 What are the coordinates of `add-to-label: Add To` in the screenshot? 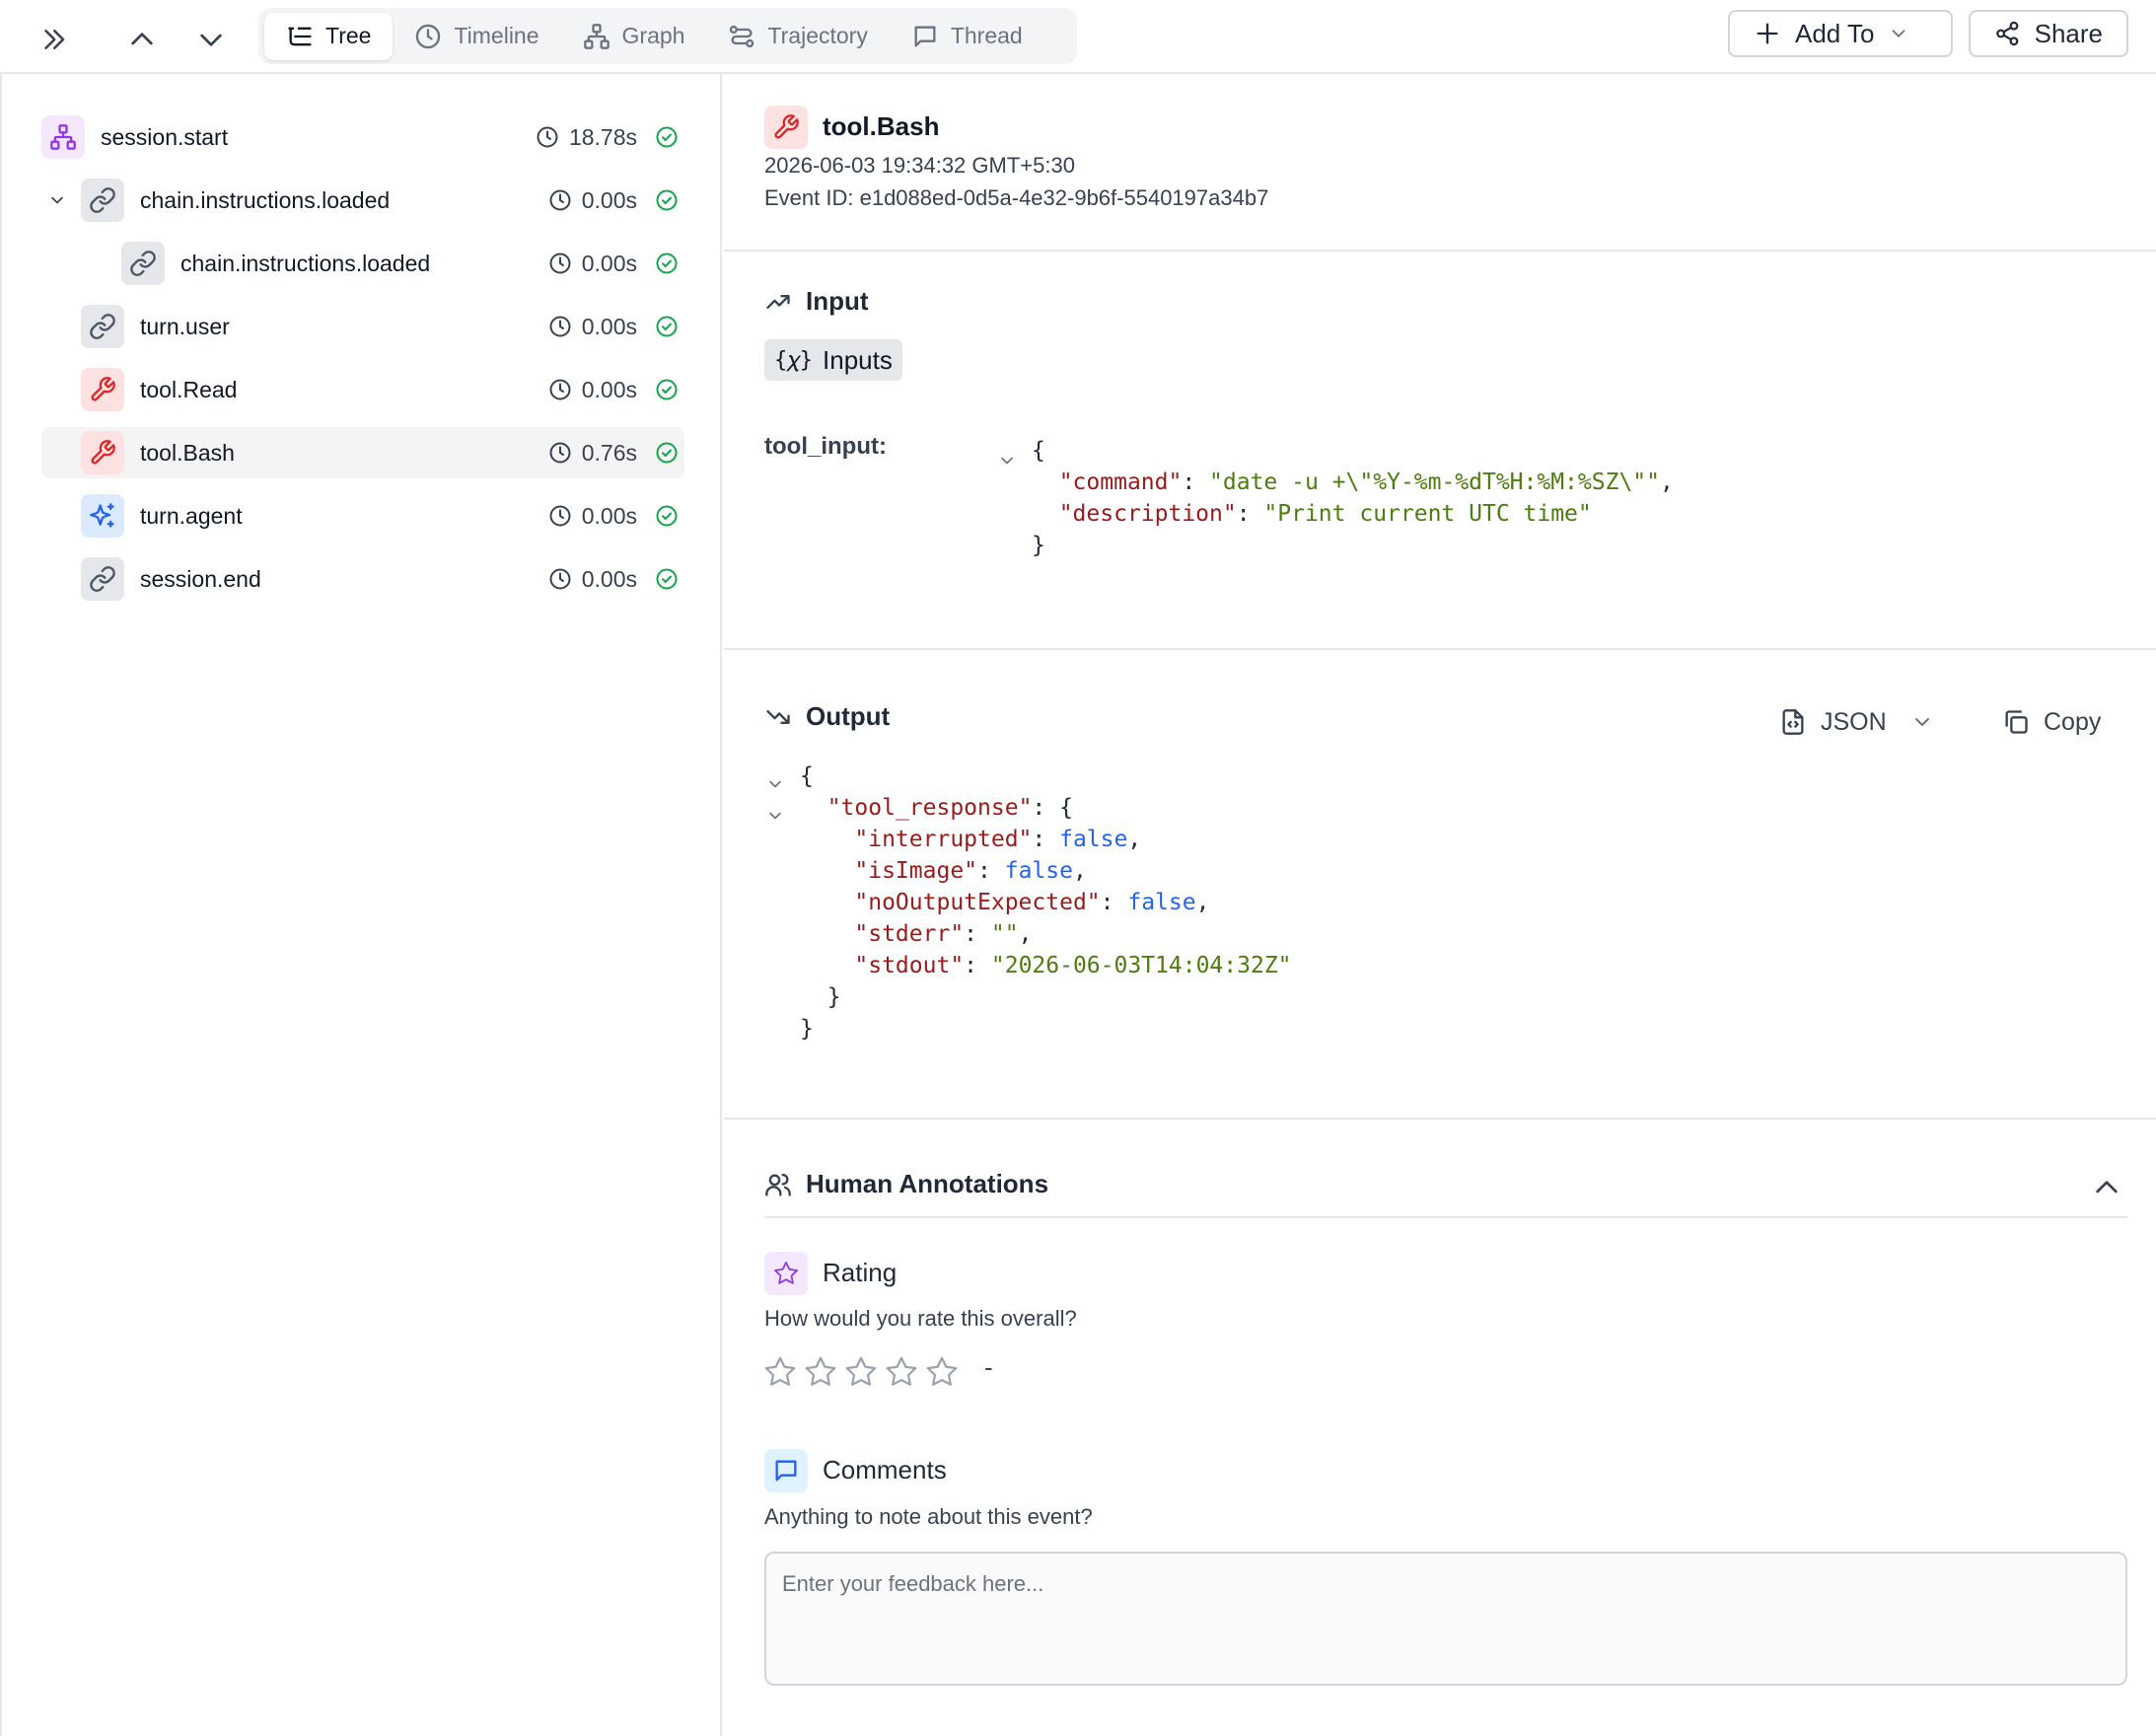 It's located at (1835, 33).